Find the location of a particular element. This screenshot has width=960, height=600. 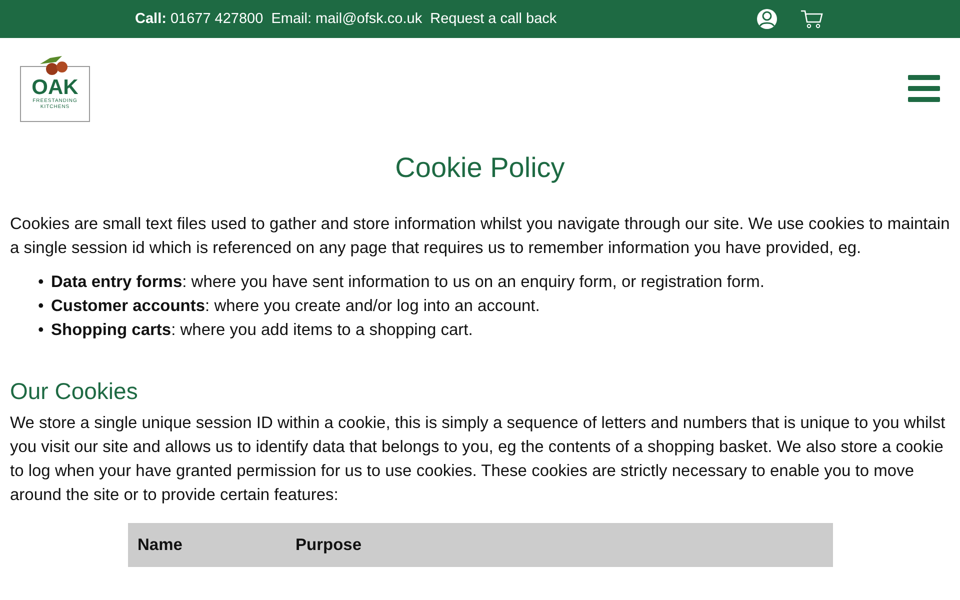

cart-icon is located at coordinates (812, 19).